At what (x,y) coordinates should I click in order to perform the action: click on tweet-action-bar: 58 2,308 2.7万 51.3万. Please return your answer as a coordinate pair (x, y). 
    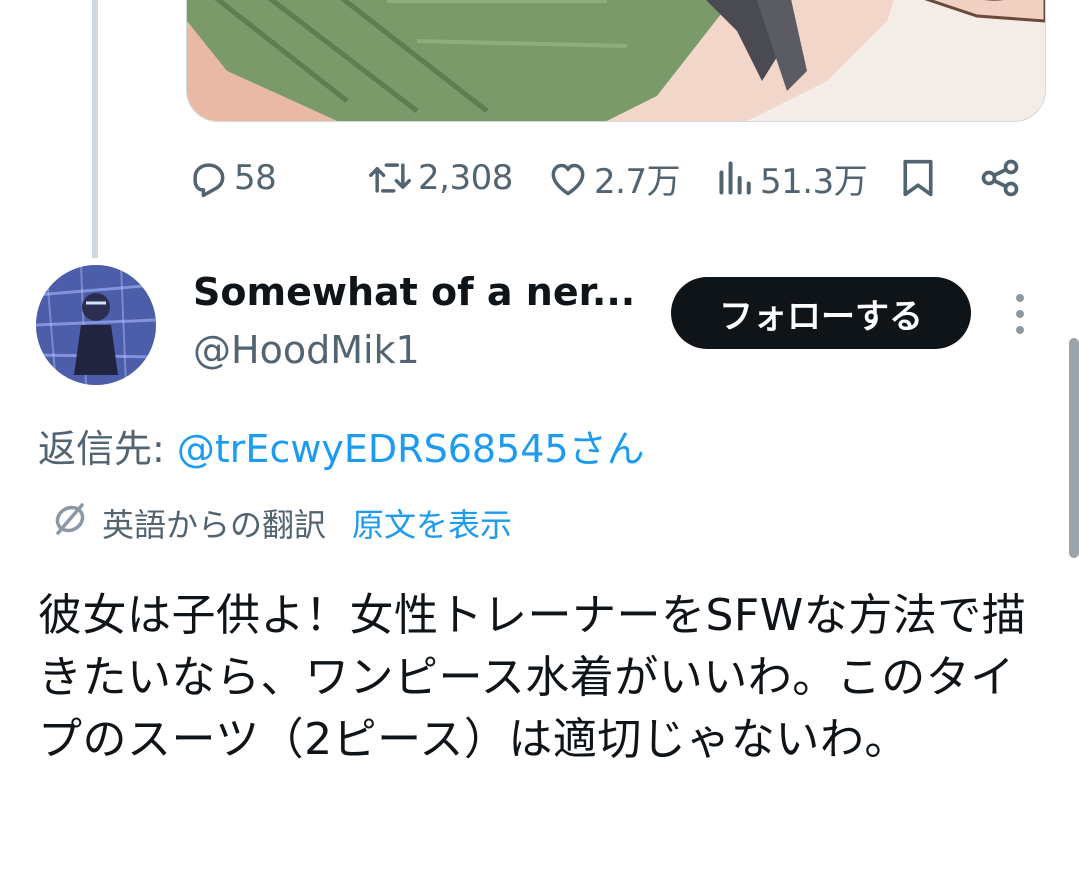
    Looking at the image, I should click on (611, 178).